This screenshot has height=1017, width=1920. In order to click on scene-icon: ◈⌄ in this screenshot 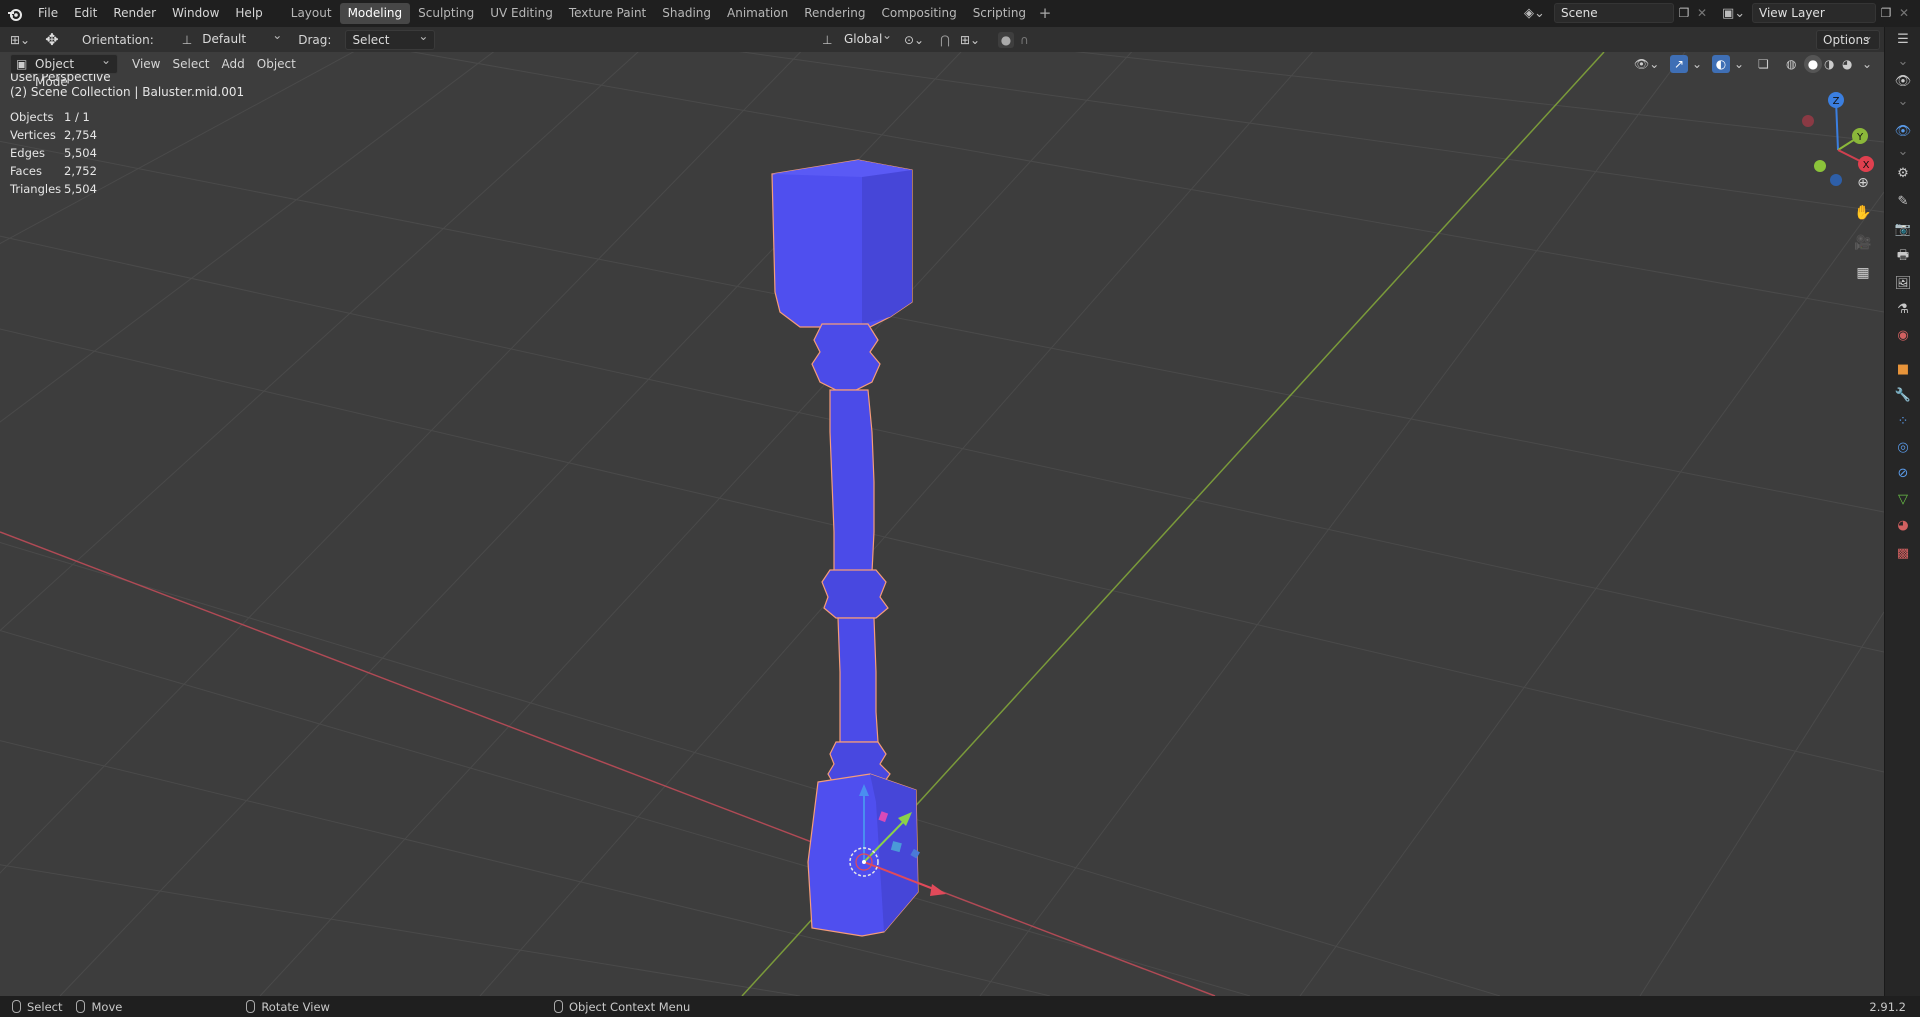, I will do `click(1539, 13)`.